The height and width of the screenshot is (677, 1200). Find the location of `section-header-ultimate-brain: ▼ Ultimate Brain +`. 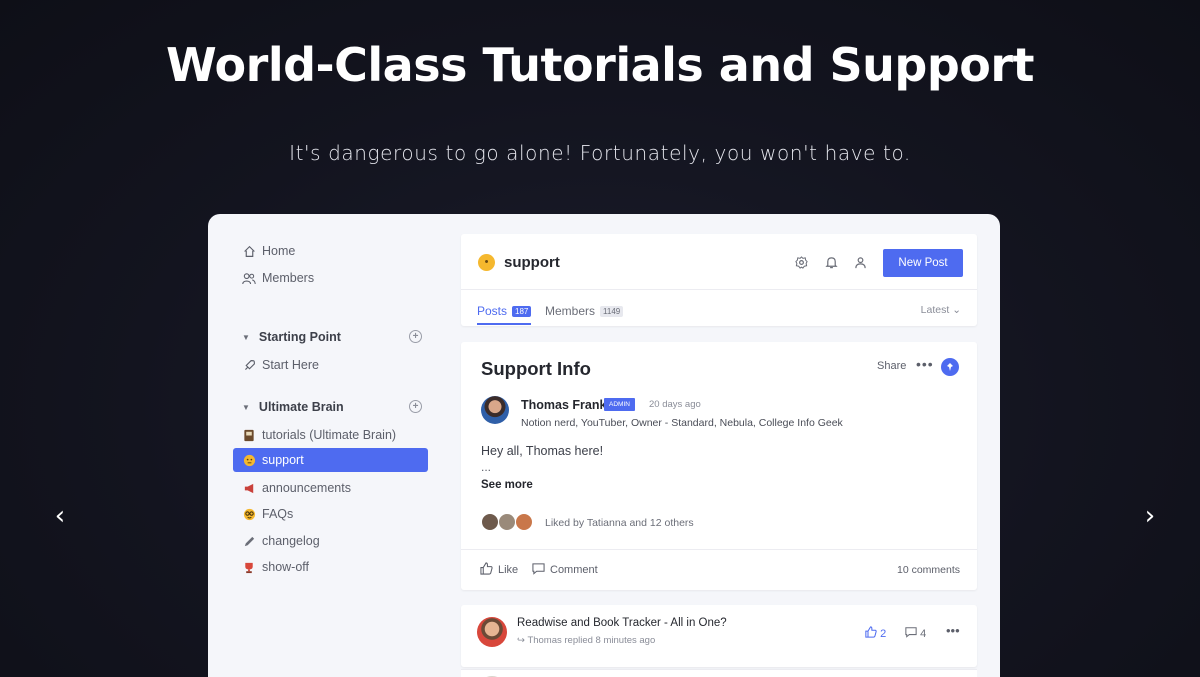

section-header-ultimate-brain: ▼ Ultimate Brain + is located at coordinates (332, 407).